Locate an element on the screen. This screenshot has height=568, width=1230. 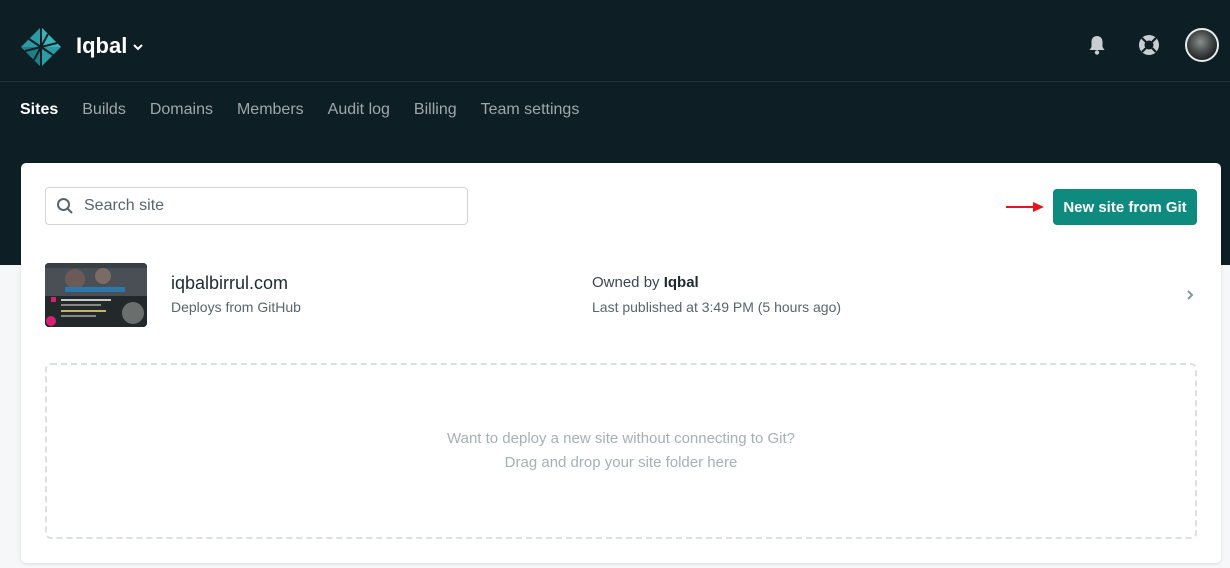
chevron-down-icon is located at coordinates (138, 47).